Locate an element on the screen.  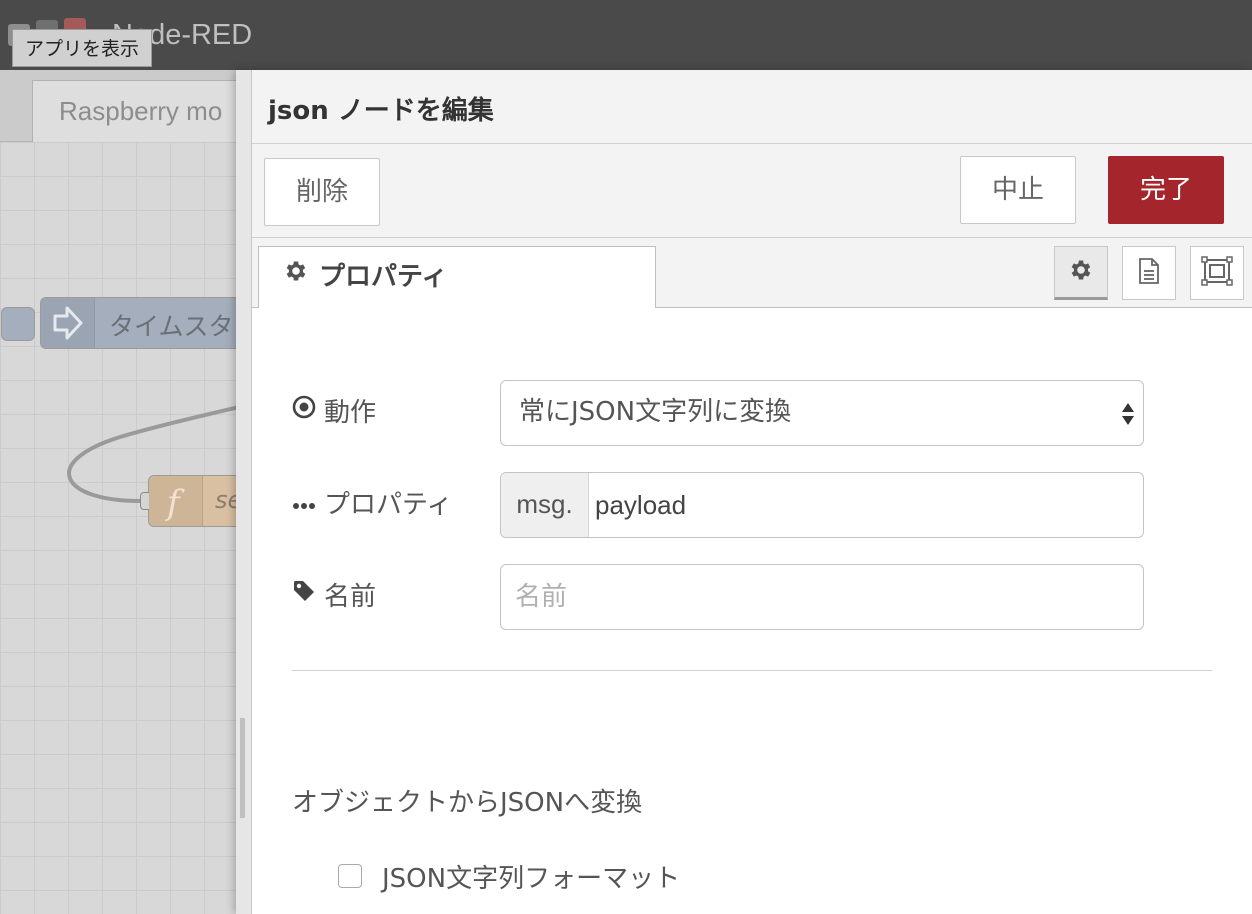
frame-icon is located at coordinates (1217, 273).